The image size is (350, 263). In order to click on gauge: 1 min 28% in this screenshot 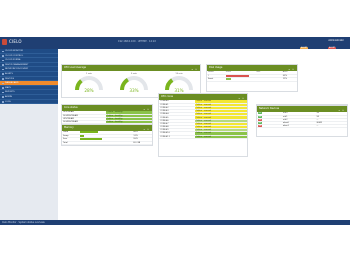, I will do `click(89, 88)`.